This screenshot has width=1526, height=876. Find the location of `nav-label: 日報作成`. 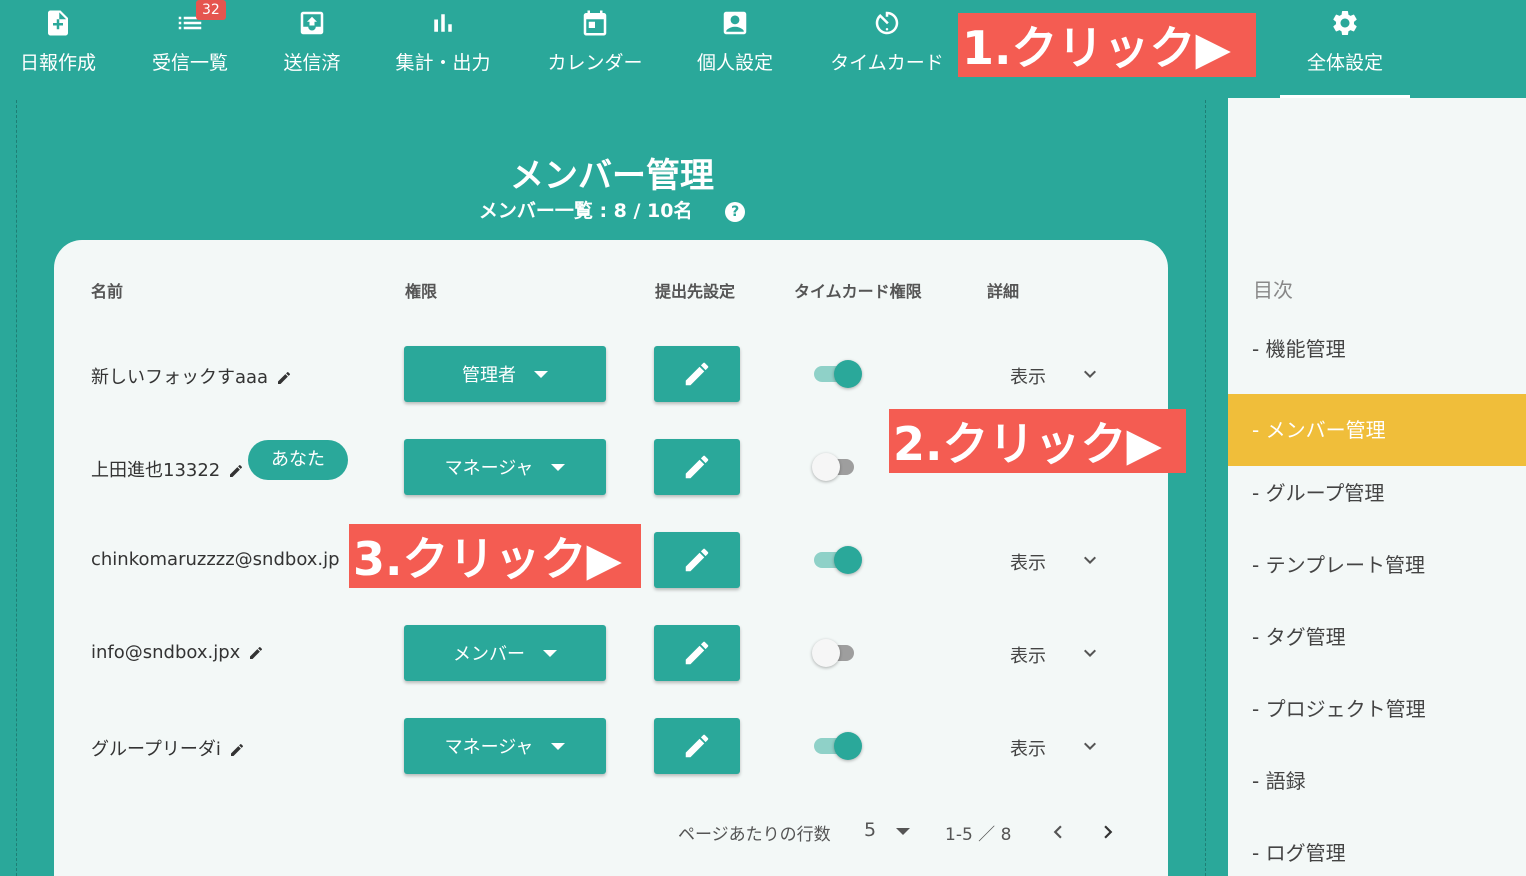

nav-label: 日報作成 is located at coordinates (57, 63).